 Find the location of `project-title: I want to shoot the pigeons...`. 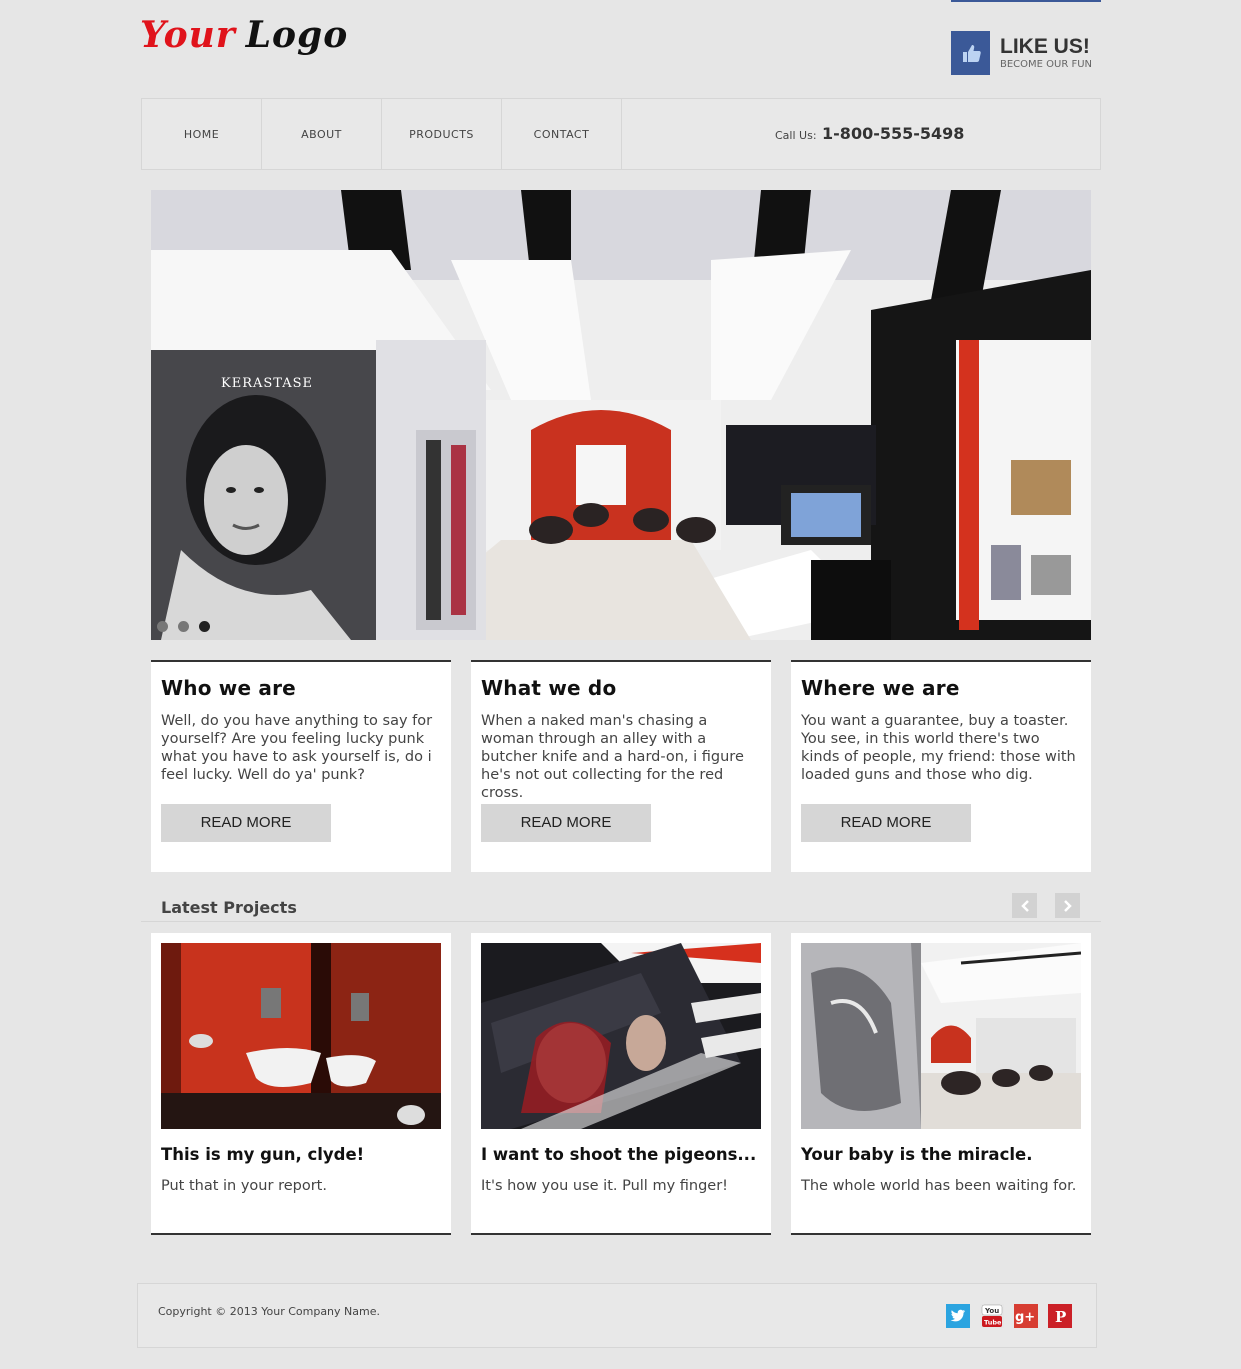

project-title: I want to shoot the pigeons... is located at coordinates (619, 1154).